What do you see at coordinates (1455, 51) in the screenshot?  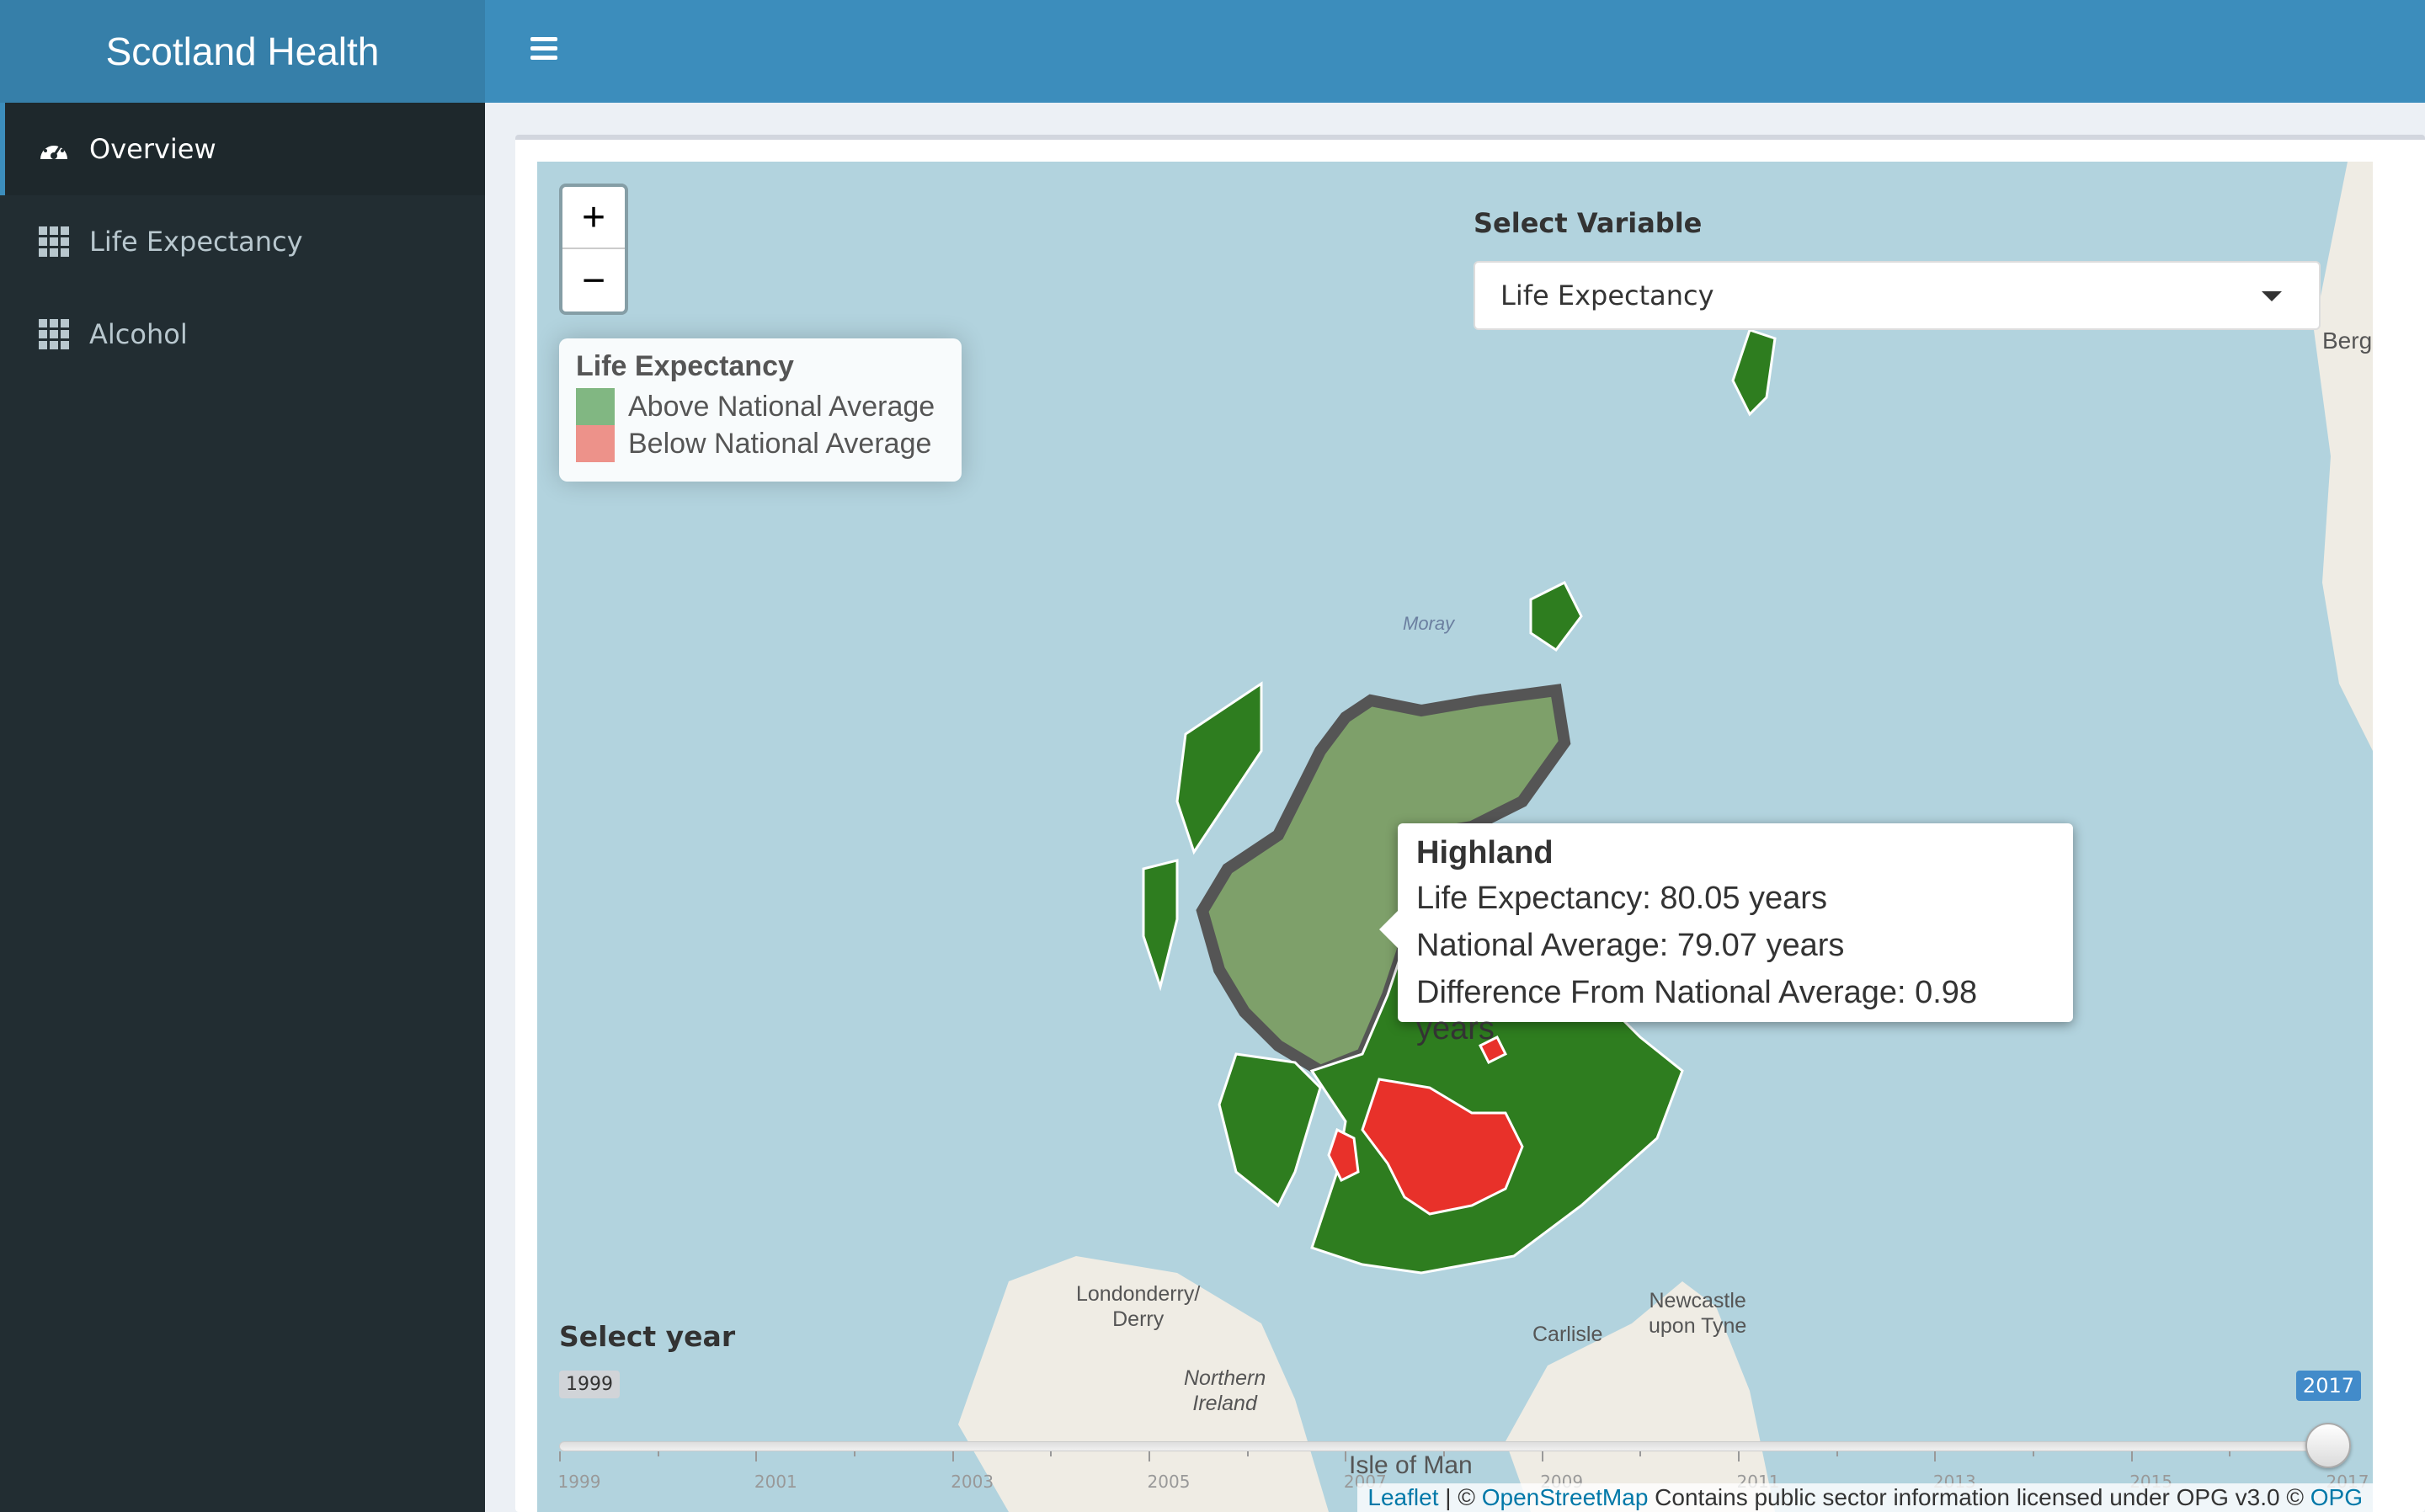 I see `top-navbar` at bounding box center [1455, 51].